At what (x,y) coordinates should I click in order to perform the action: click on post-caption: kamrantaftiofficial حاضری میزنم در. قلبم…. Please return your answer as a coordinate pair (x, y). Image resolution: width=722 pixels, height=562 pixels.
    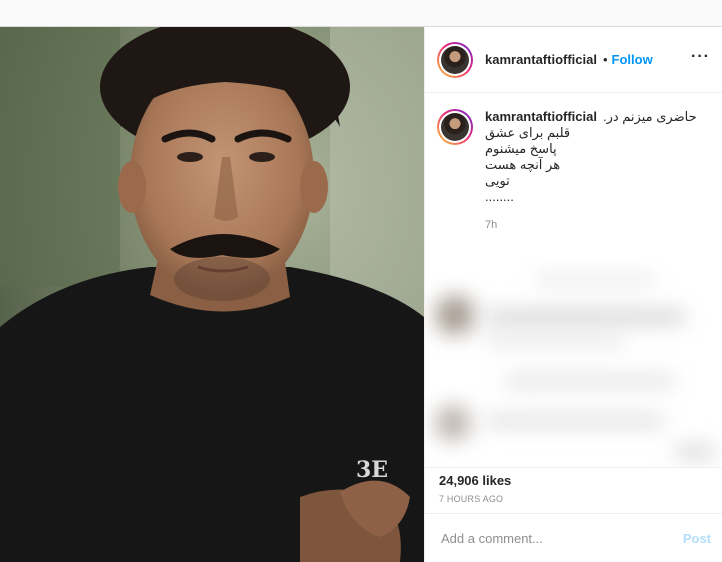
    Looking at the image, I should click on (573, 163).